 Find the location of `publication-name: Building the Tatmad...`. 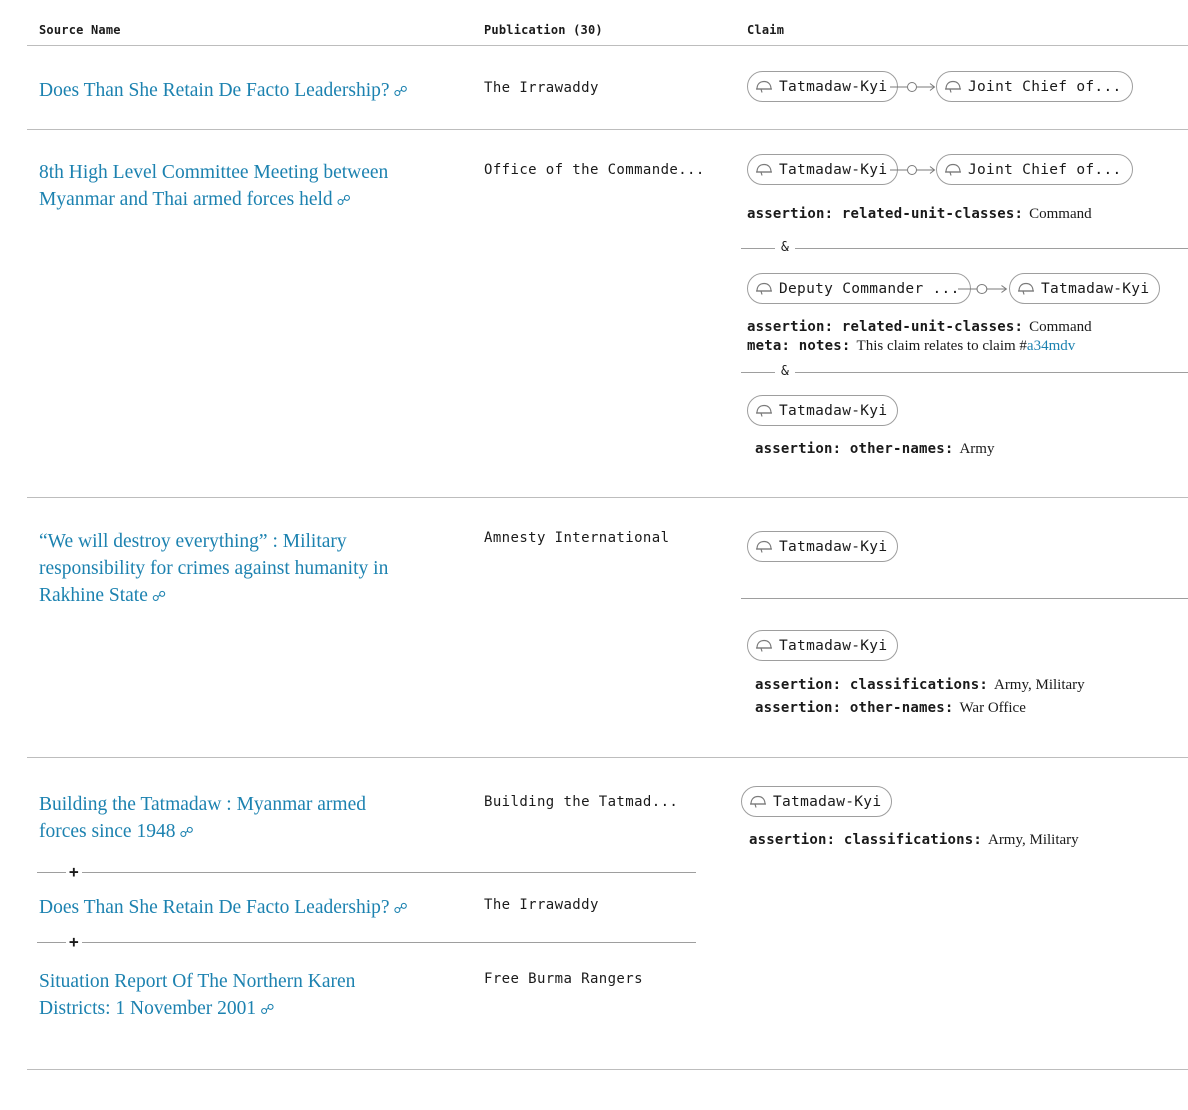

publication-name: Building the Tatmad... is located at coordinates (581, 802).